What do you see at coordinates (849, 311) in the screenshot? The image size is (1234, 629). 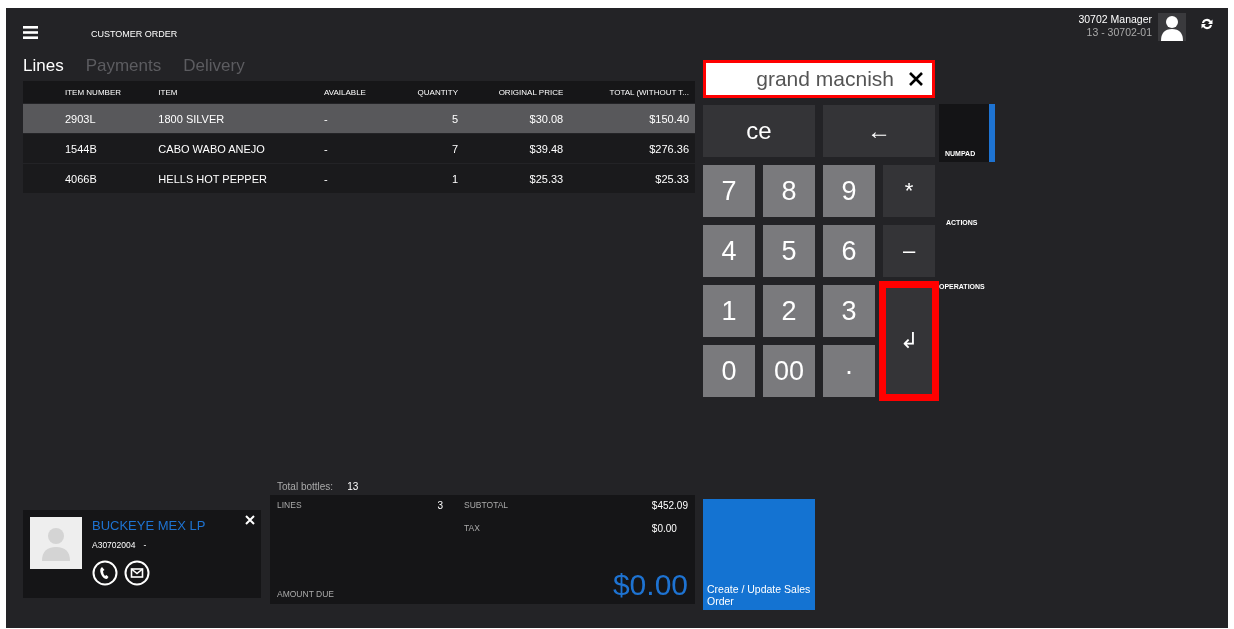 I see `keypad-key: 3` at bounding box center [849, 311].